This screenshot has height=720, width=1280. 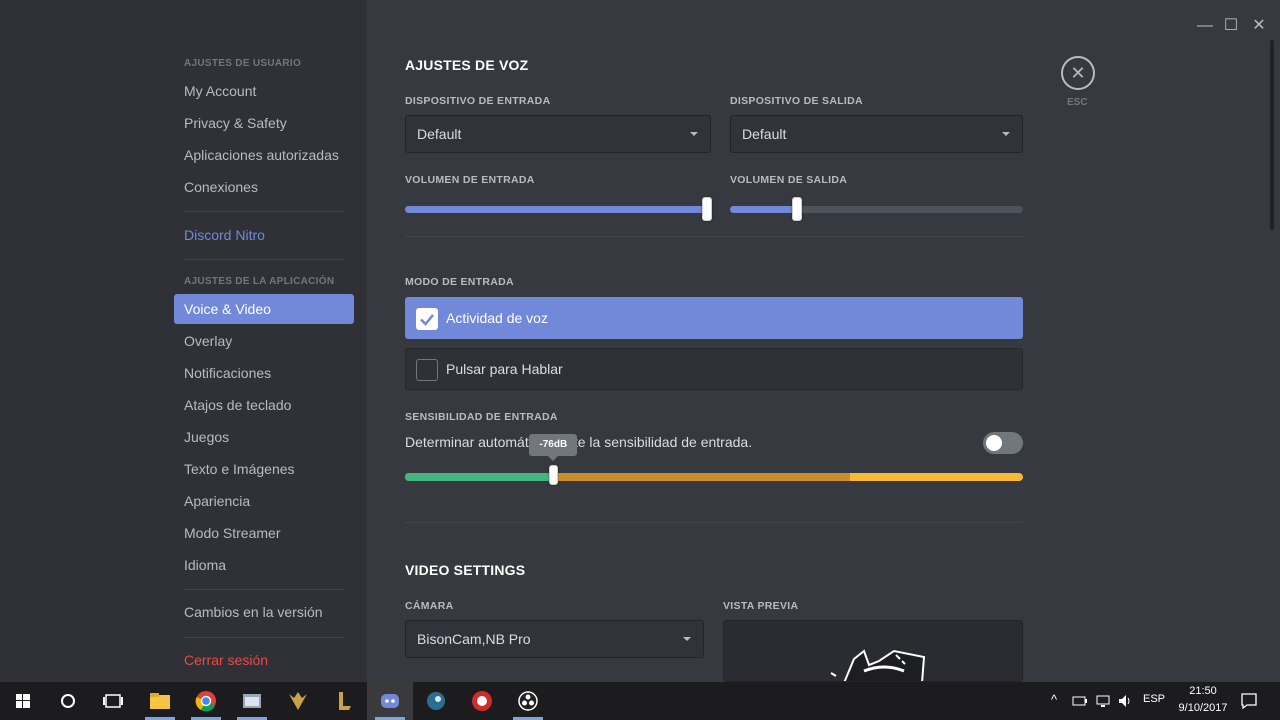 I want to click on sidebar-item-my-account: My Account, so click(x=264, y=91).